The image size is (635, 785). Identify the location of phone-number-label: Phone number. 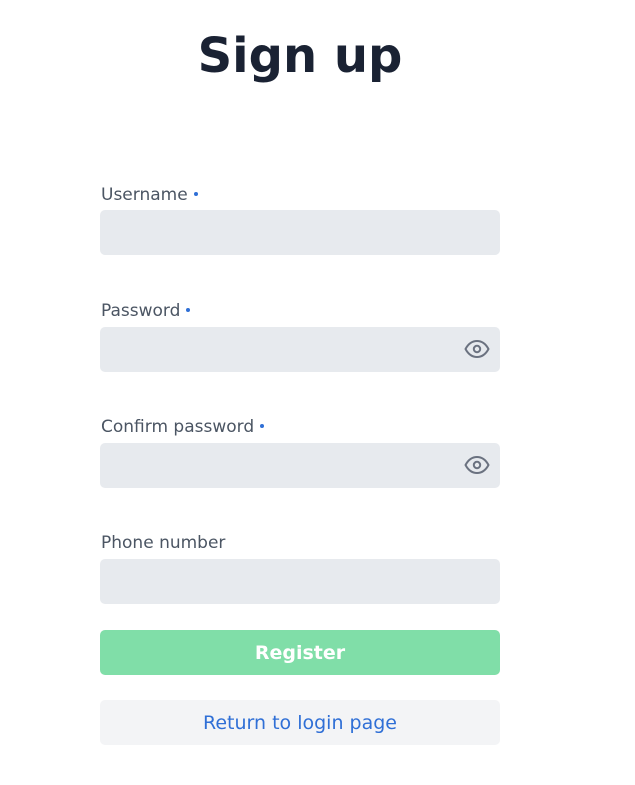
(163, 543).